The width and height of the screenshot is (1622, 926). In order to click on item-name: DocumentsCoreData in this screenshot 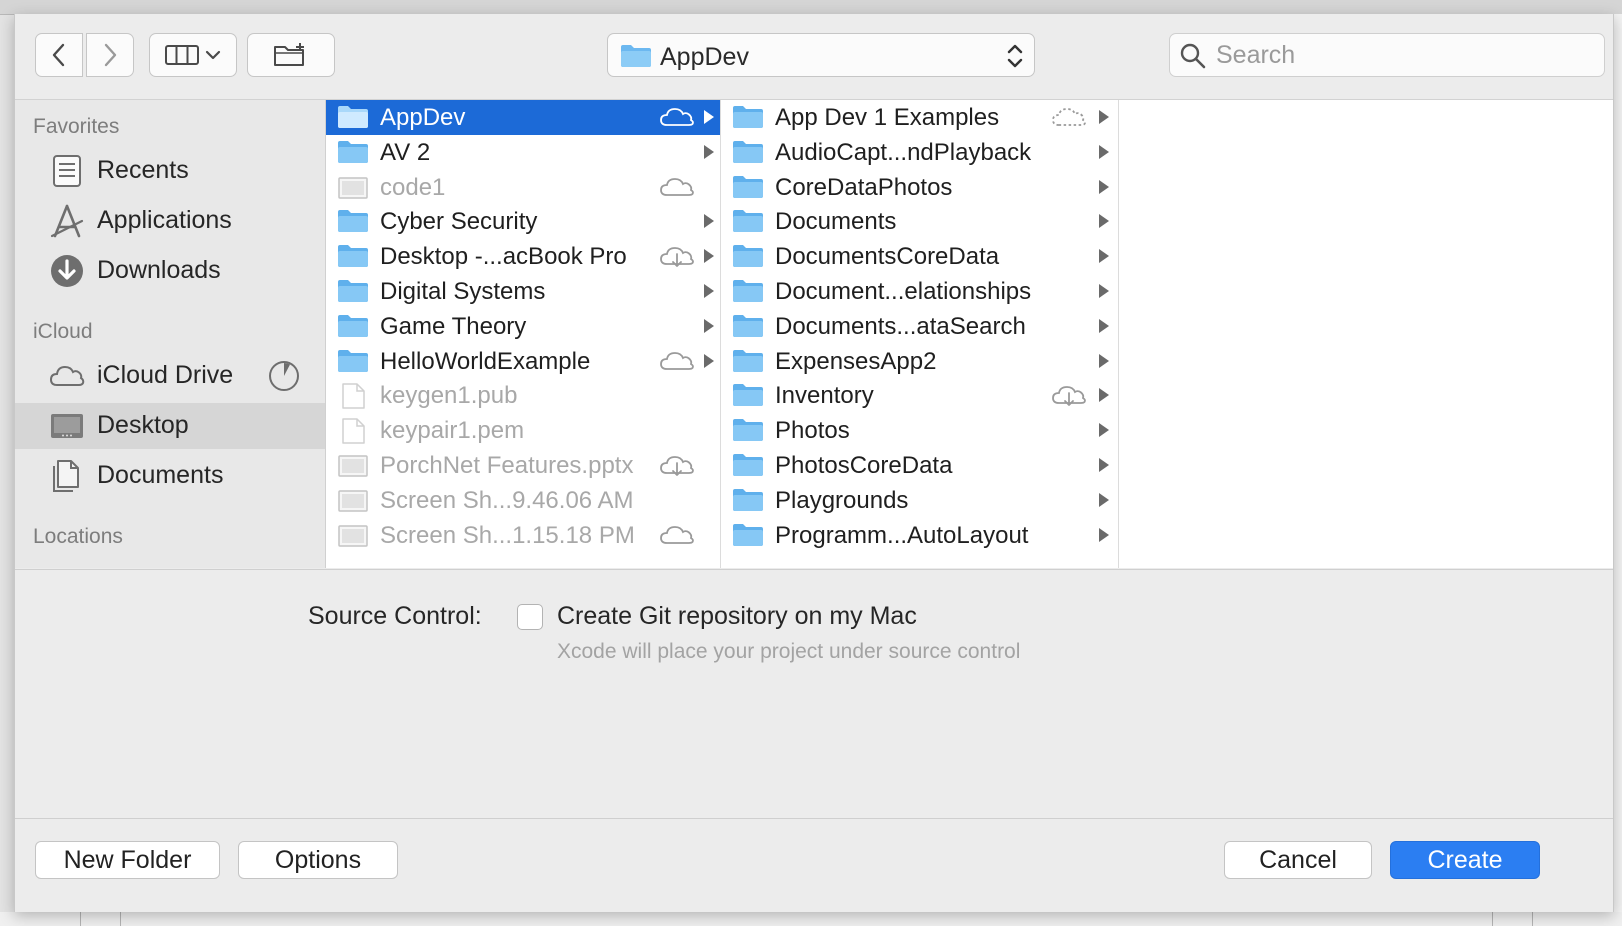, I will do `click(887, 257)`.